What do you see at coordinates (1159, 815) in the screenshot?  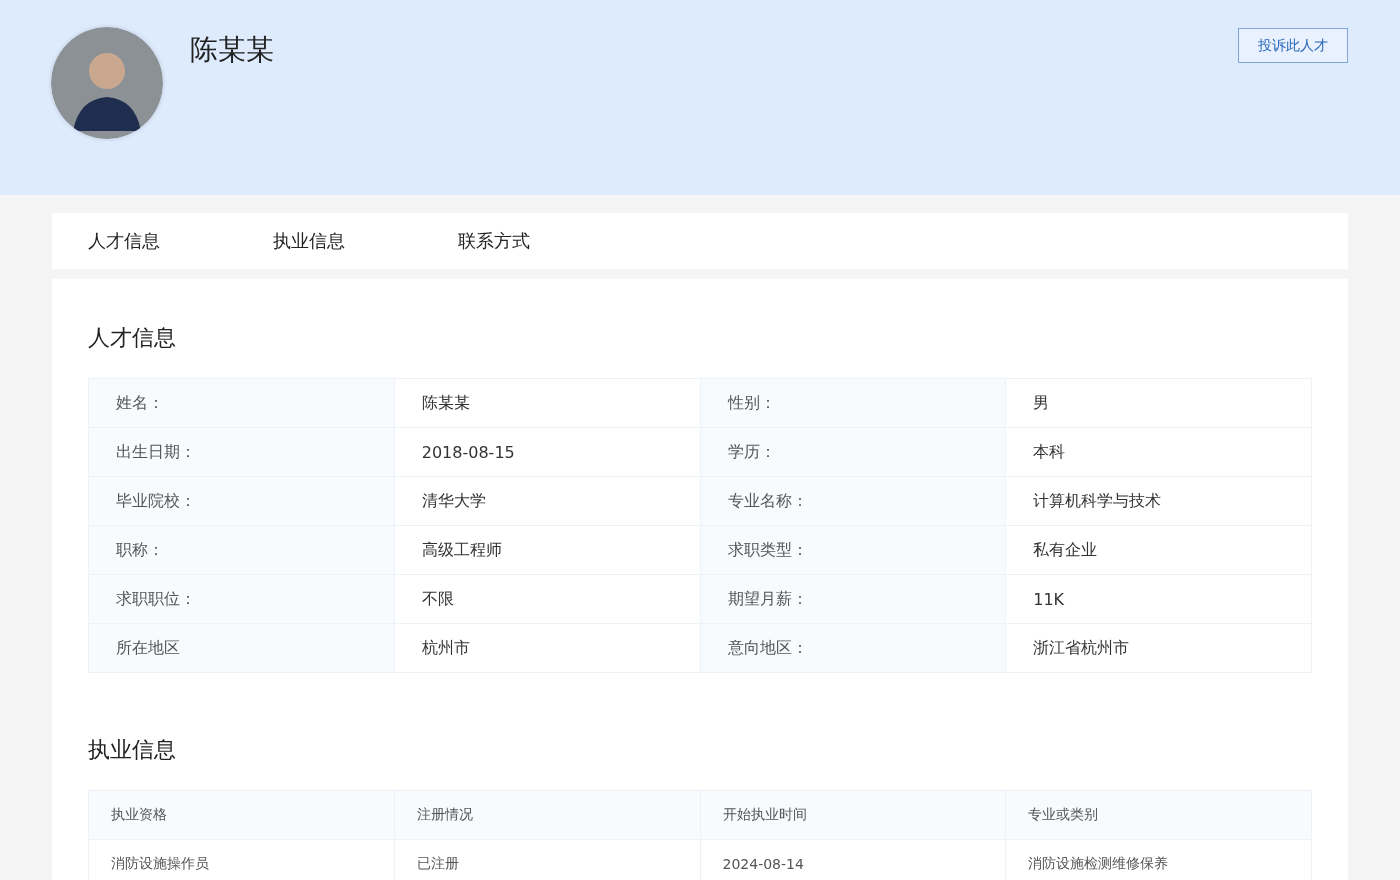 I see `column-header: 专业或类别` at bounding box center [1159, 815].